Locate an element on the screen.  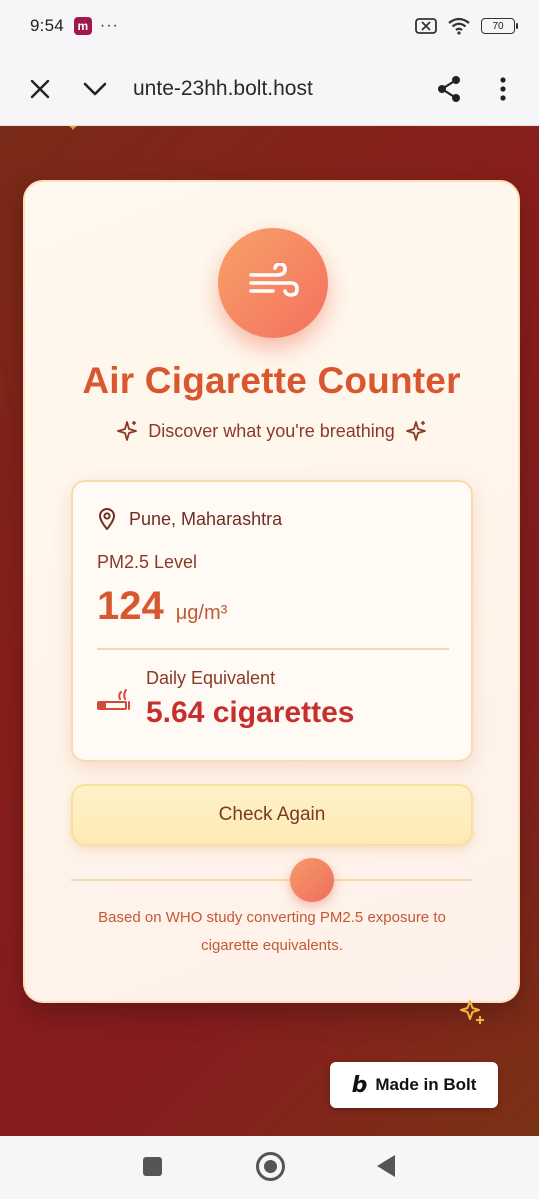
home-button is located at coordinates (270, 1166).